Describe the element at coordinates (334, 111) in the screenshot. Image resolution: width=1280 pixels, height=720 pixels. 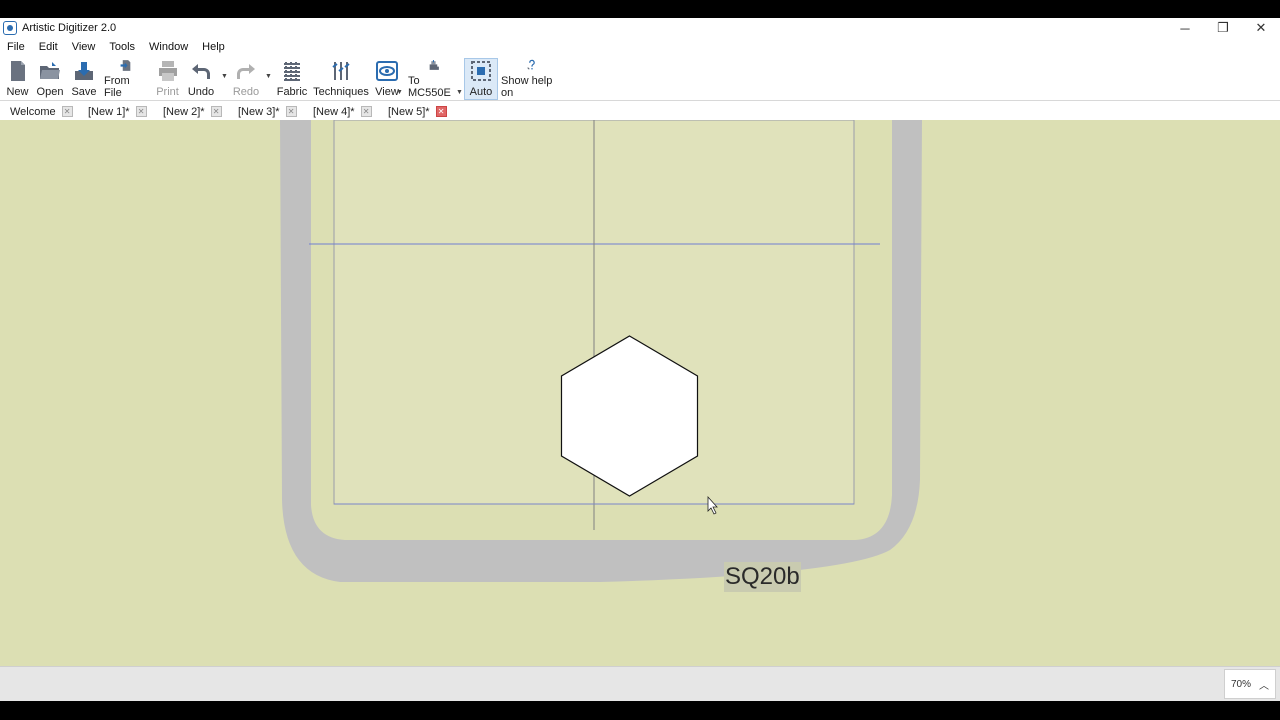
I see `tab-label: [New 4]*` at that location.